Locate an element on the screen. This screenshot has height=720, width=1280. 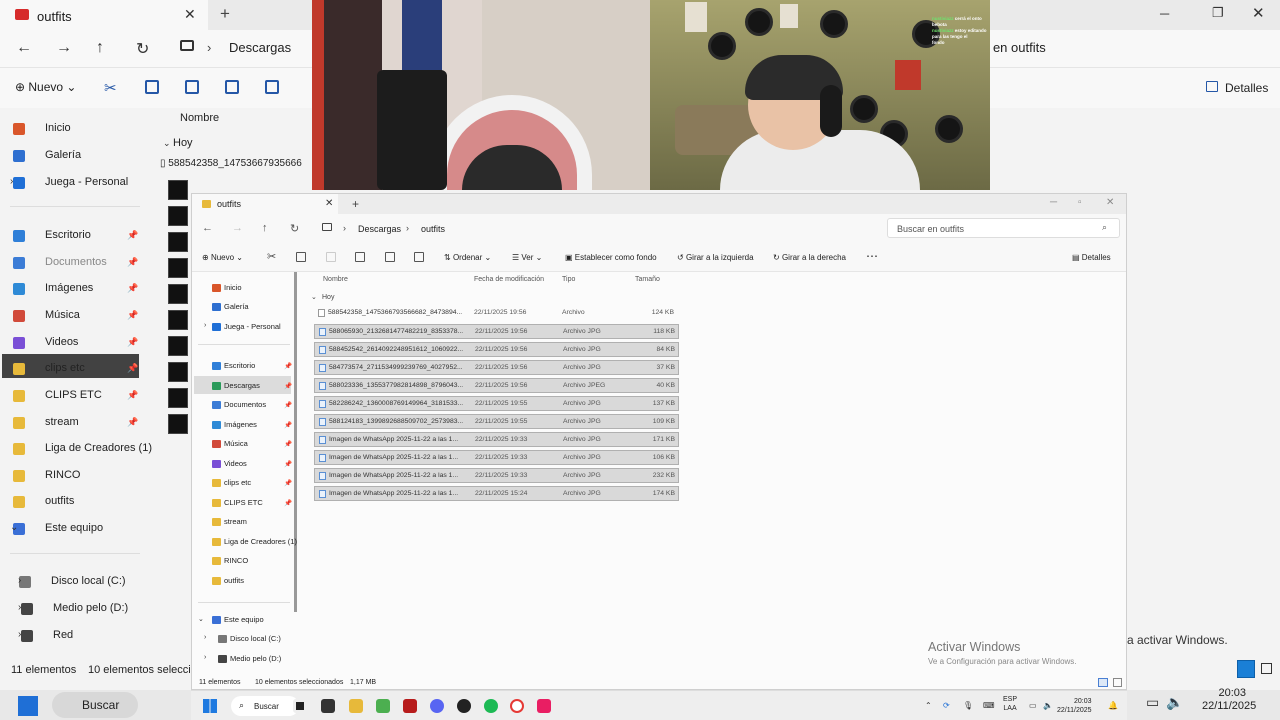
app-icon is located at coordinates (410, 706).